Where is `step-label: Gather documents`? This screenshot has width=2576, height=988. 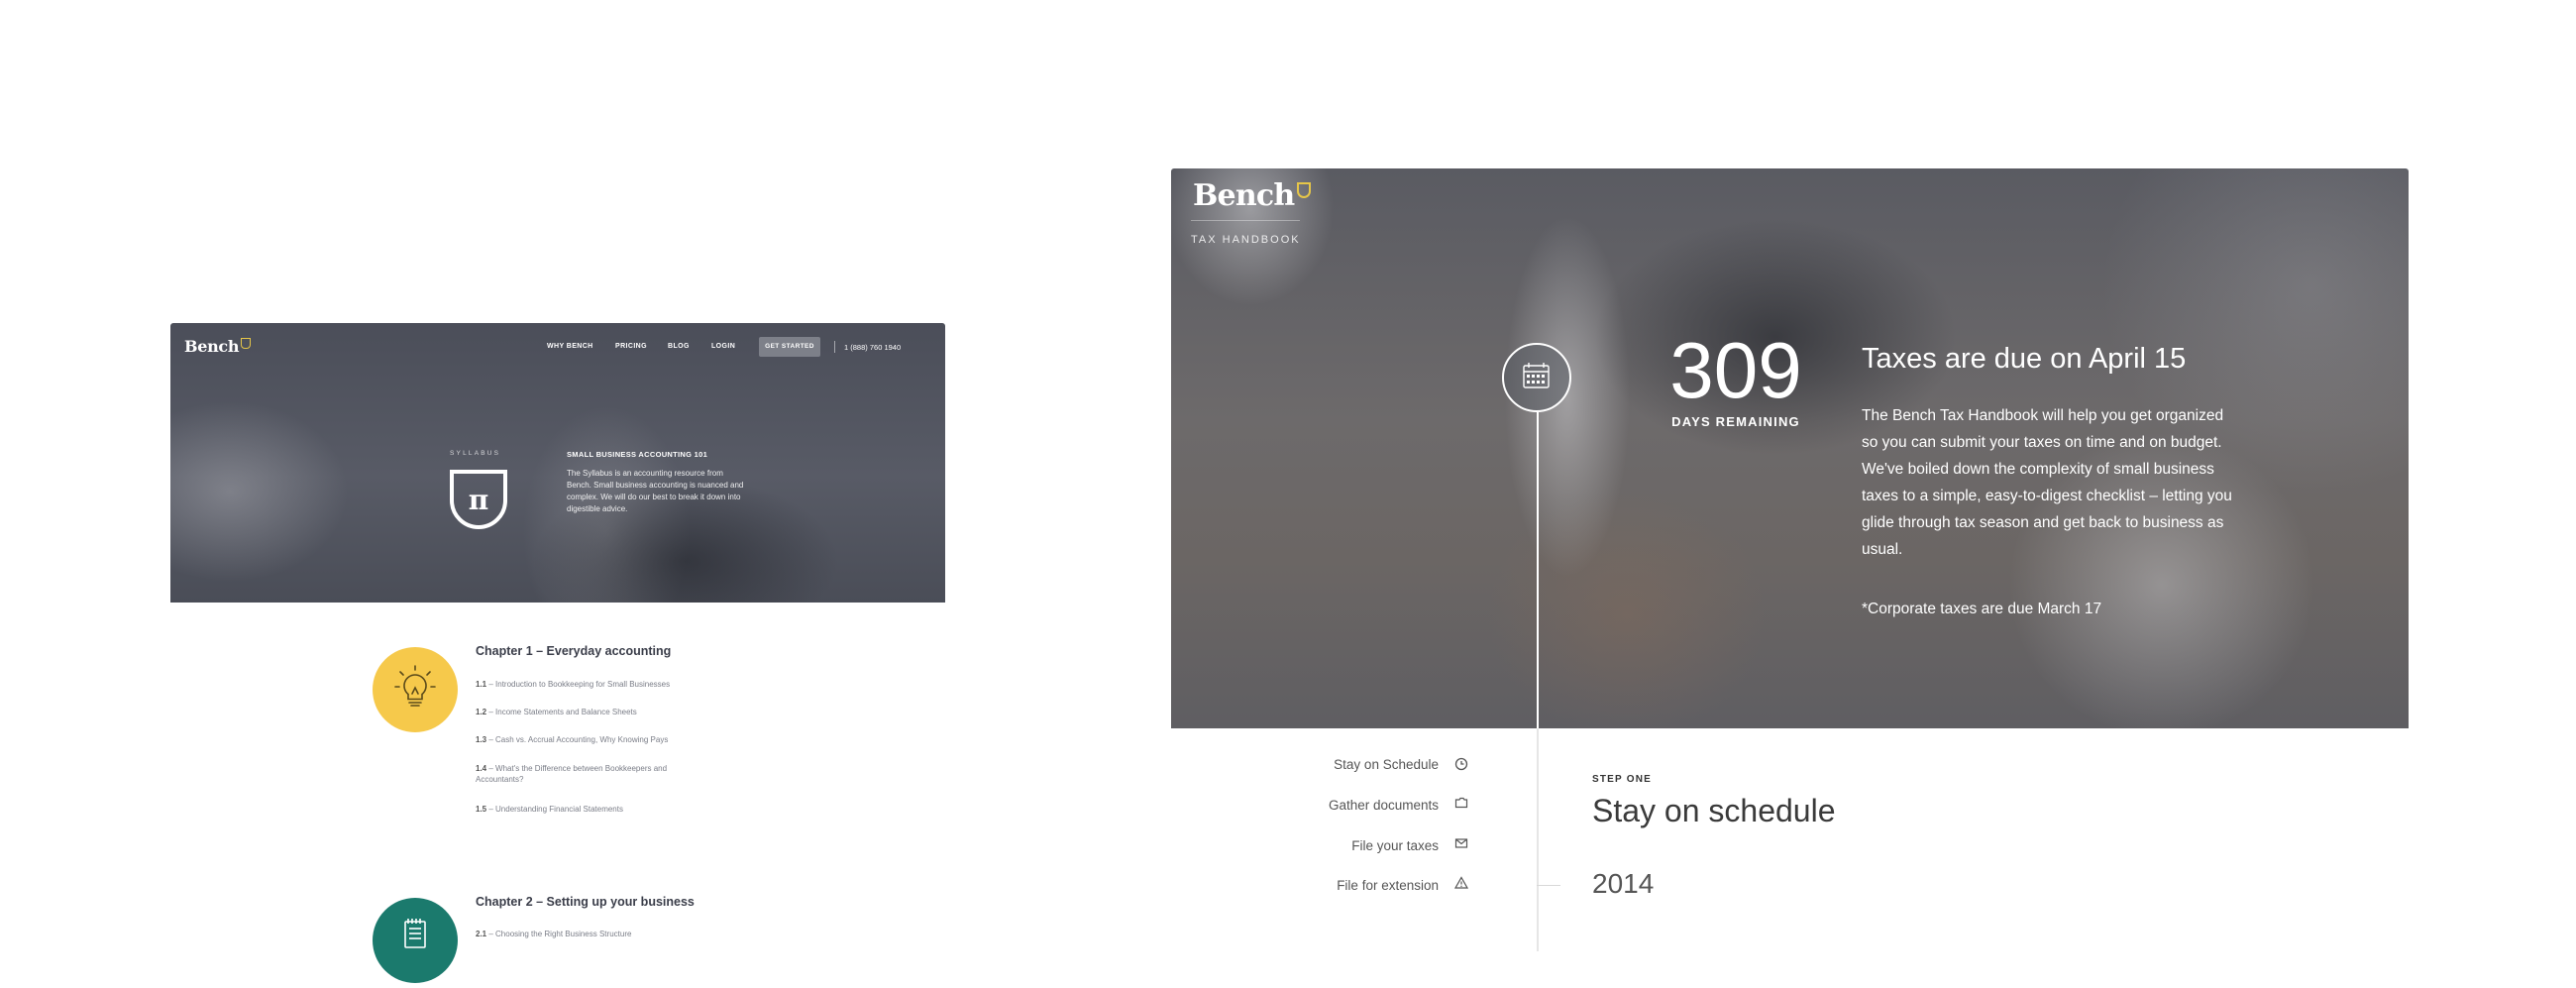
step-label: Gather documents is located at coordinates (1383, 805).